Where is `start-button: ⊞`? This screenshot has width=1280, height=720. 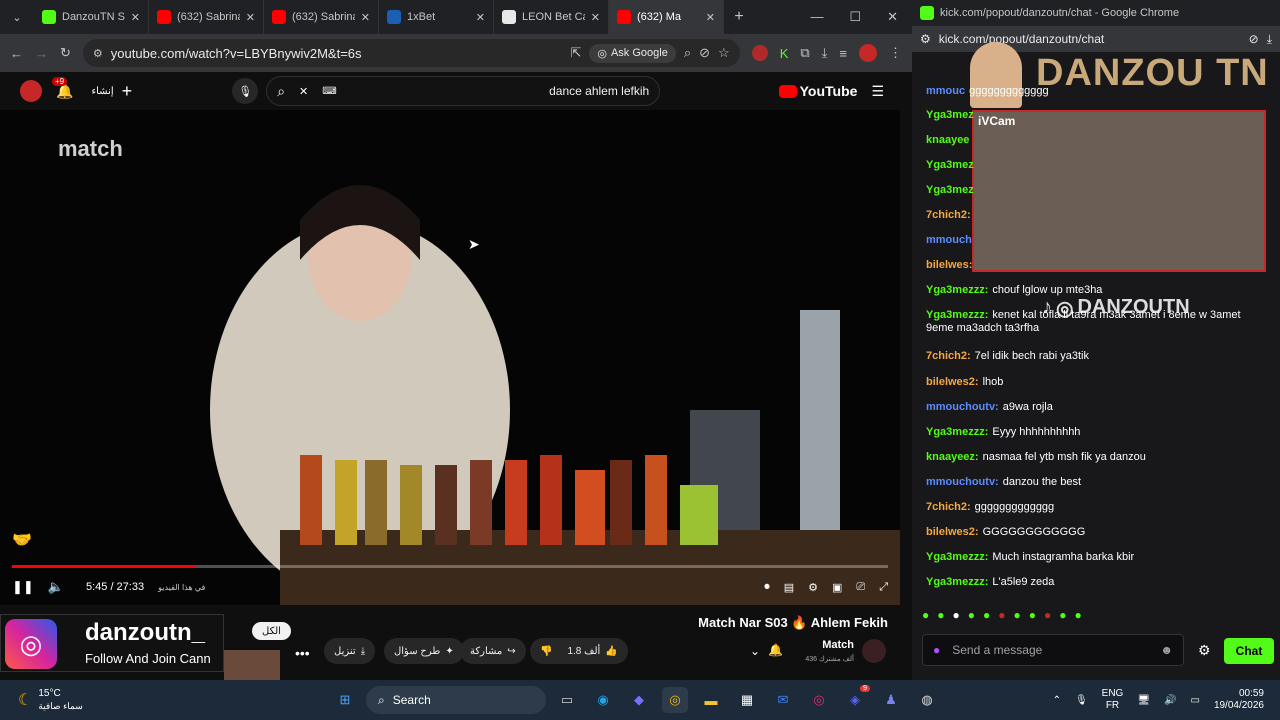 start-button: ⊞ is located at coordinates (345, 700).